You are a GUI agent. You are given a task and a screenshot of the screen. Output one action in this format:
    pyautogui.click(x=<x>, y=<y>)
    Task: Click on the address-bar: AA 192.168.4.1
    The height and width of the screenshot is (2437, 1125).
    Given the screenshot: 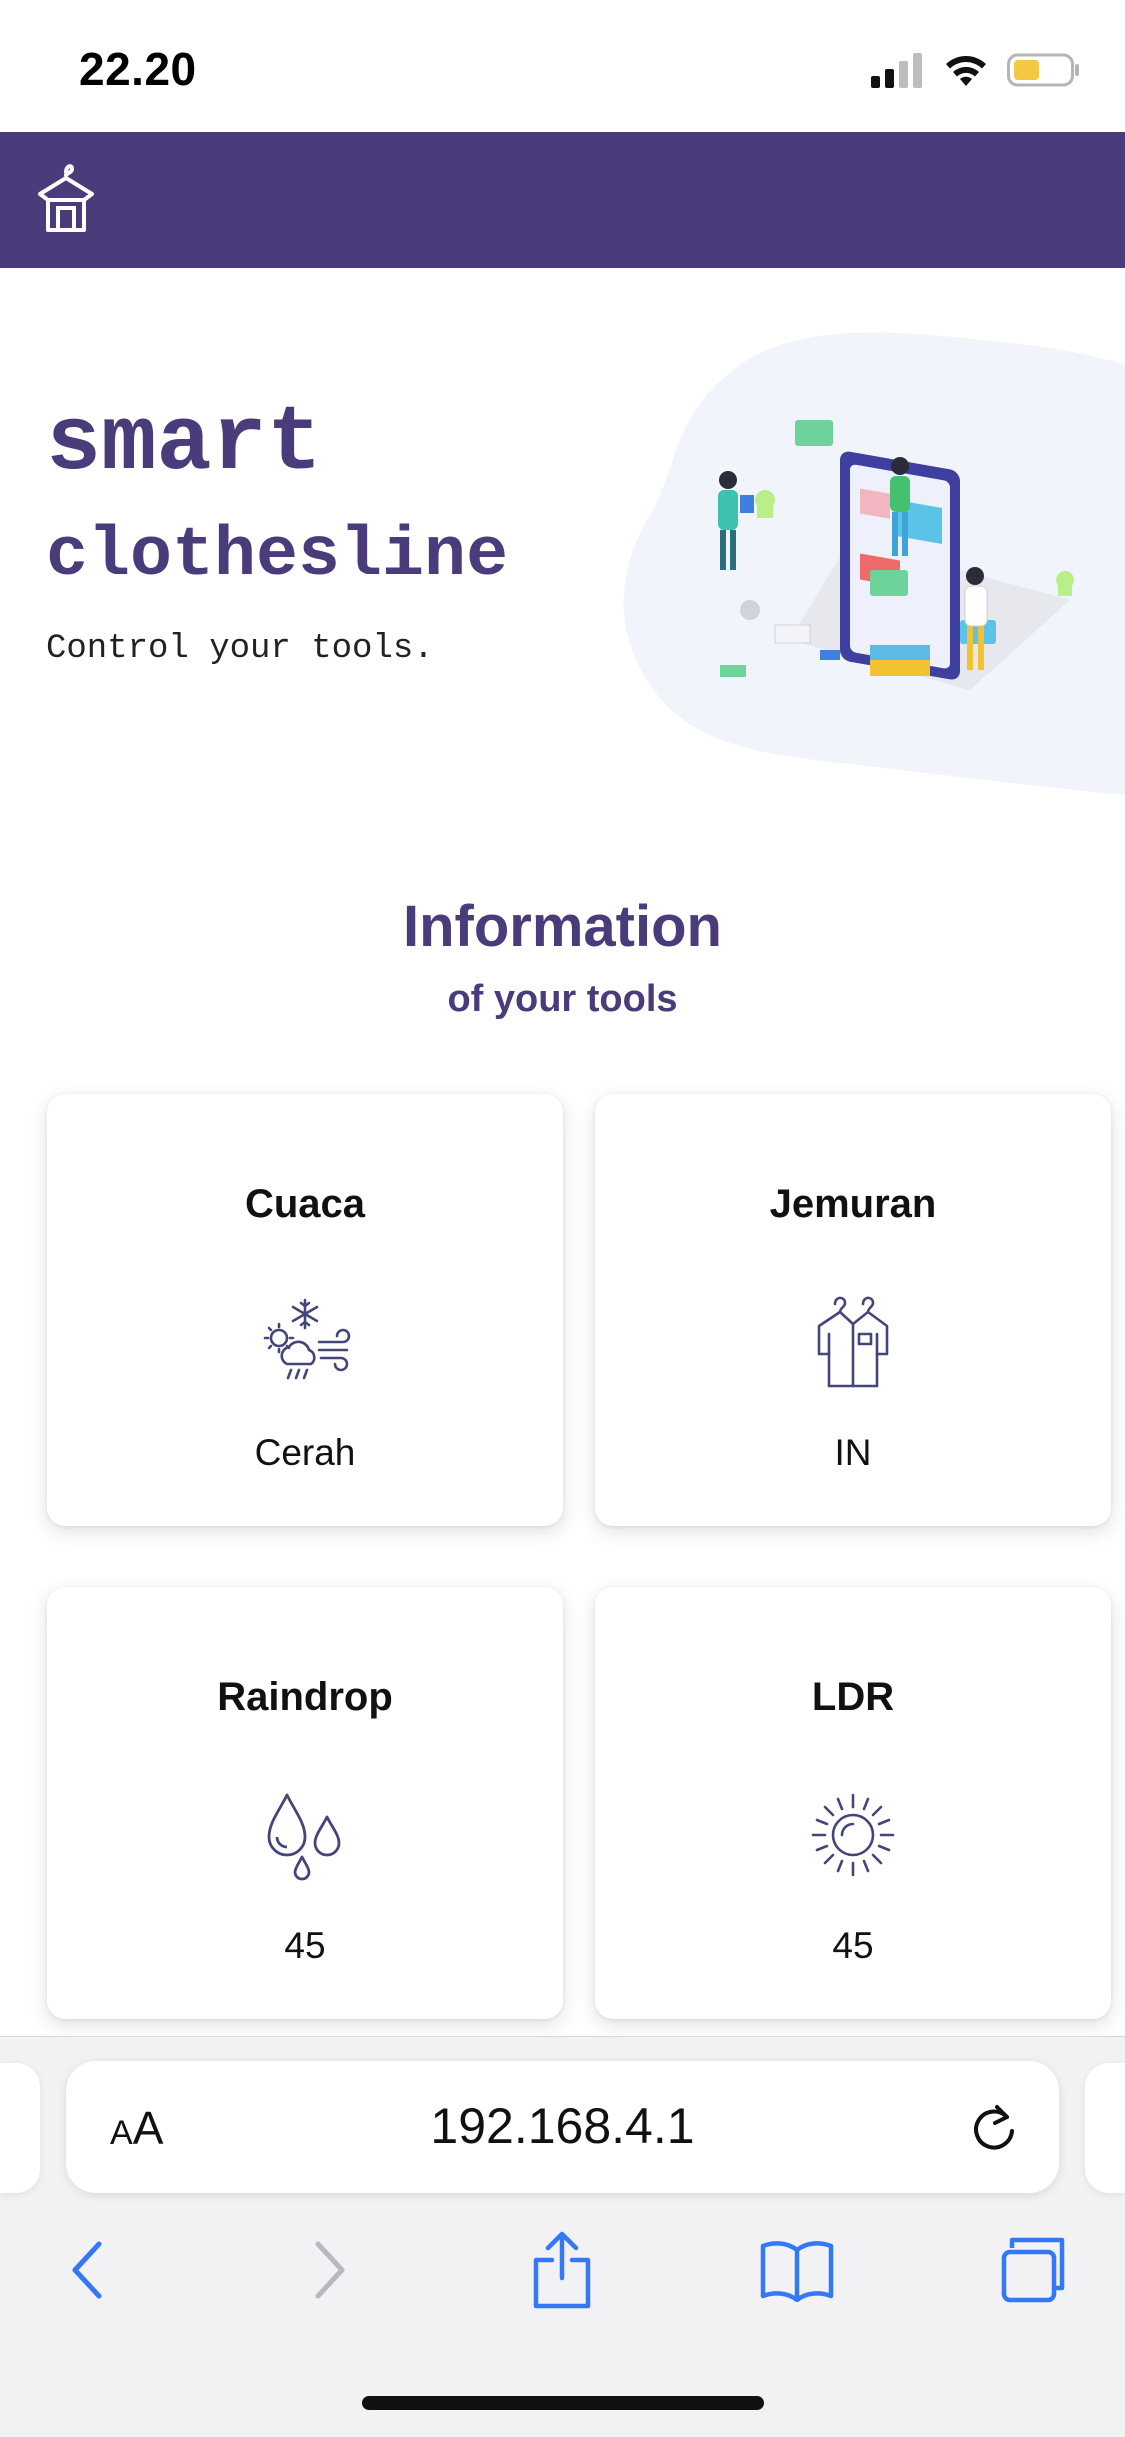 What is the action you would take?
    pyautogui.click(x=562, y=2127)
    